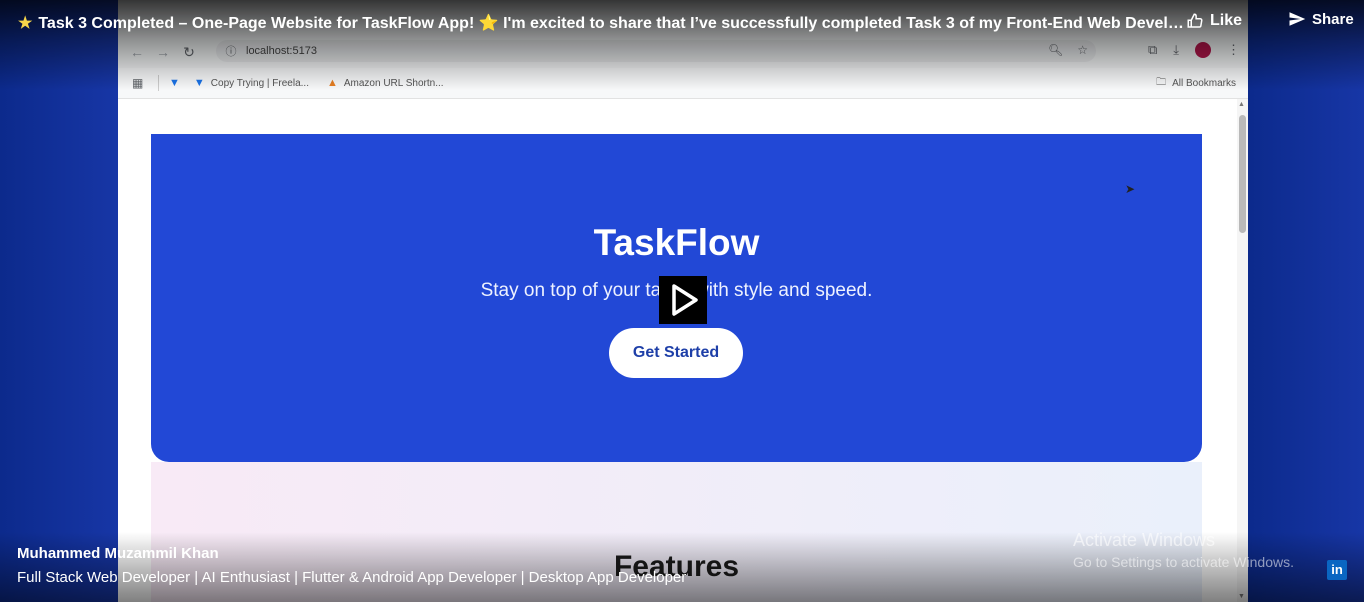  I want to click on linkedin-icon: in, so click(1337, 570).